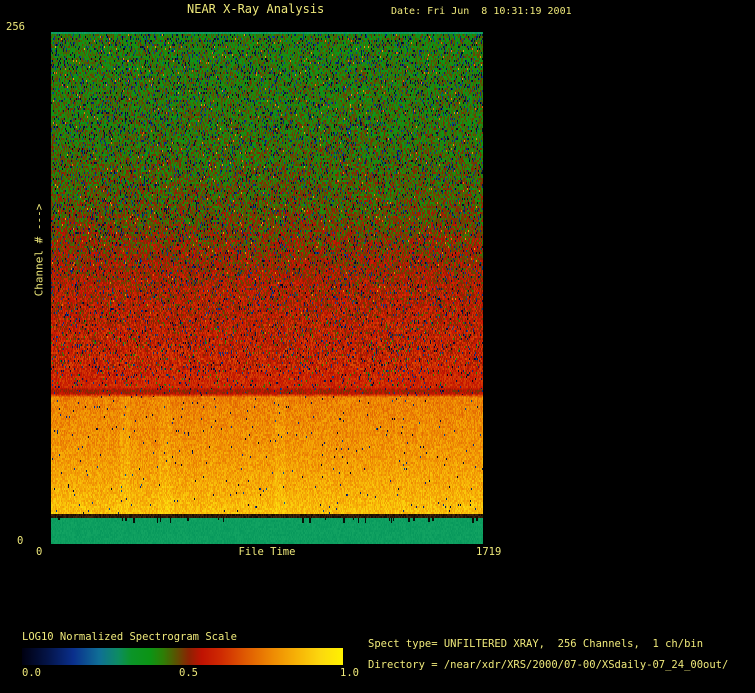 Image resolution: width=755 pixels, height=693 pixels. What do you see at coordinates (349, 673) in the screenshot?
I see `colorbar-tick-max: 1.0` at bounding box center [349, 673].